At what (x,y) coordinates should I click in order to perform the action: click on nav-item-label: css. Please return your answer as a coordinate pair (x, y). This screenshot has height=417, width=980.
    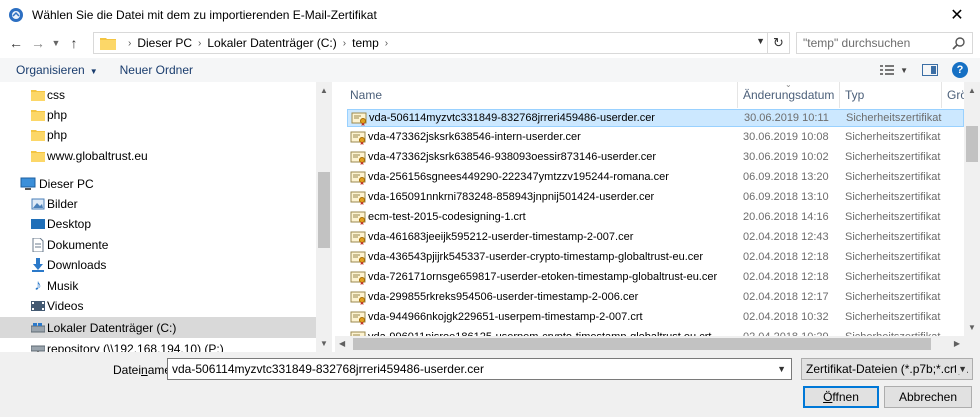
    Looking at the image, I should click on (56, 94).